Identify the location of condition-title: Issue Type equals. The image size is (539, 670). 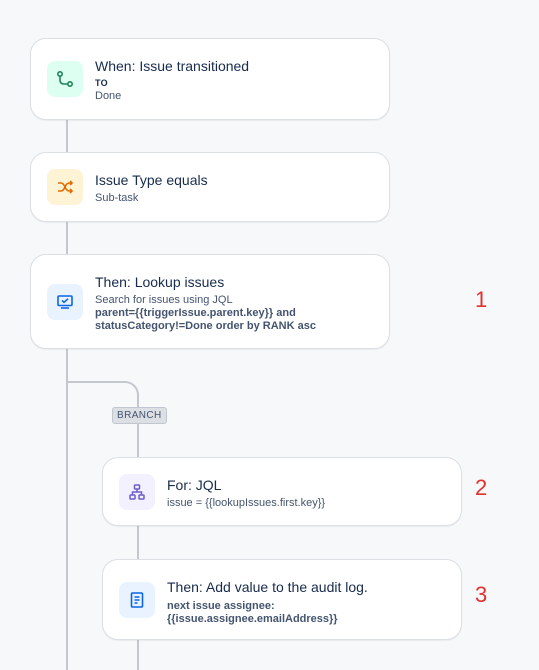
(151, 180).